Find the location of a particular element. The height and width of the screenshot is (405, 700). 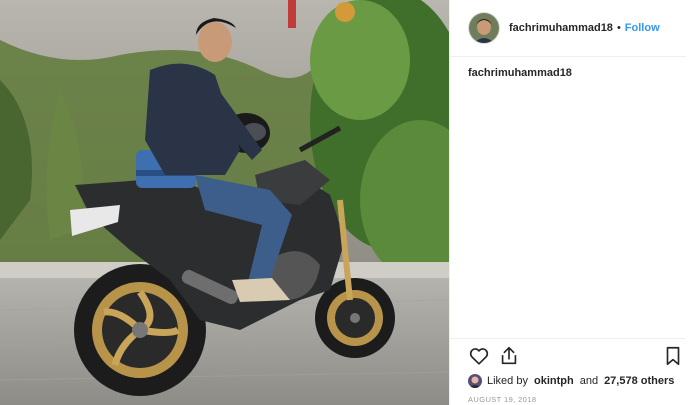

follow-button: Follow is located at coordinates (642, 28).